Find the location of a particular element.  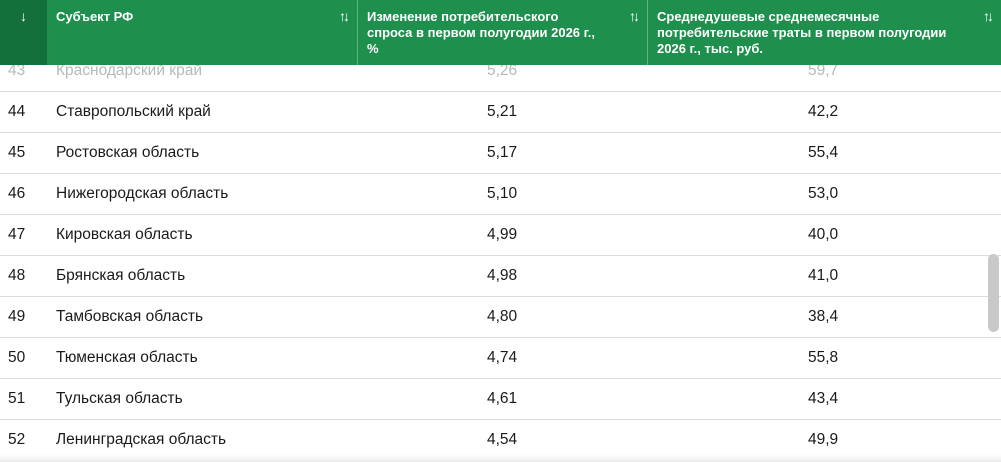

avg-spending-value: 49,9 is located at coordinates (823, 439).